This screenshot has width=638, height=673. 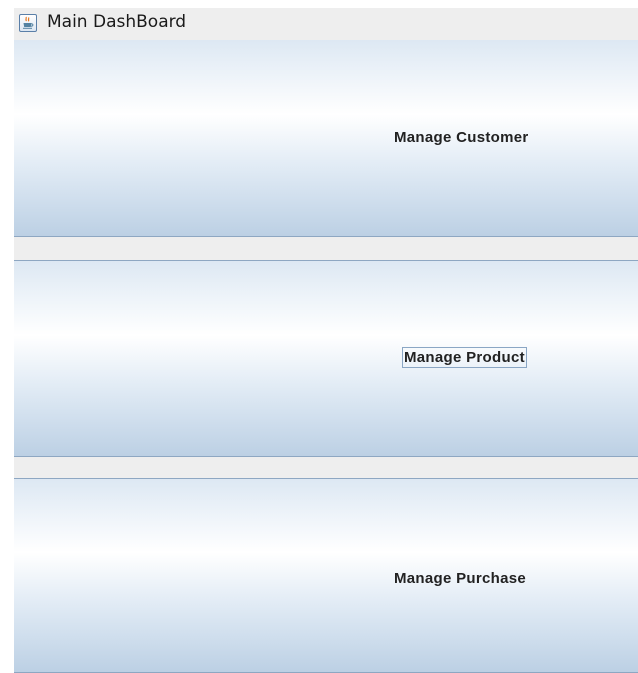 I want to click on window-titlebar: Main DashBoard, so click(x=326, y=23).